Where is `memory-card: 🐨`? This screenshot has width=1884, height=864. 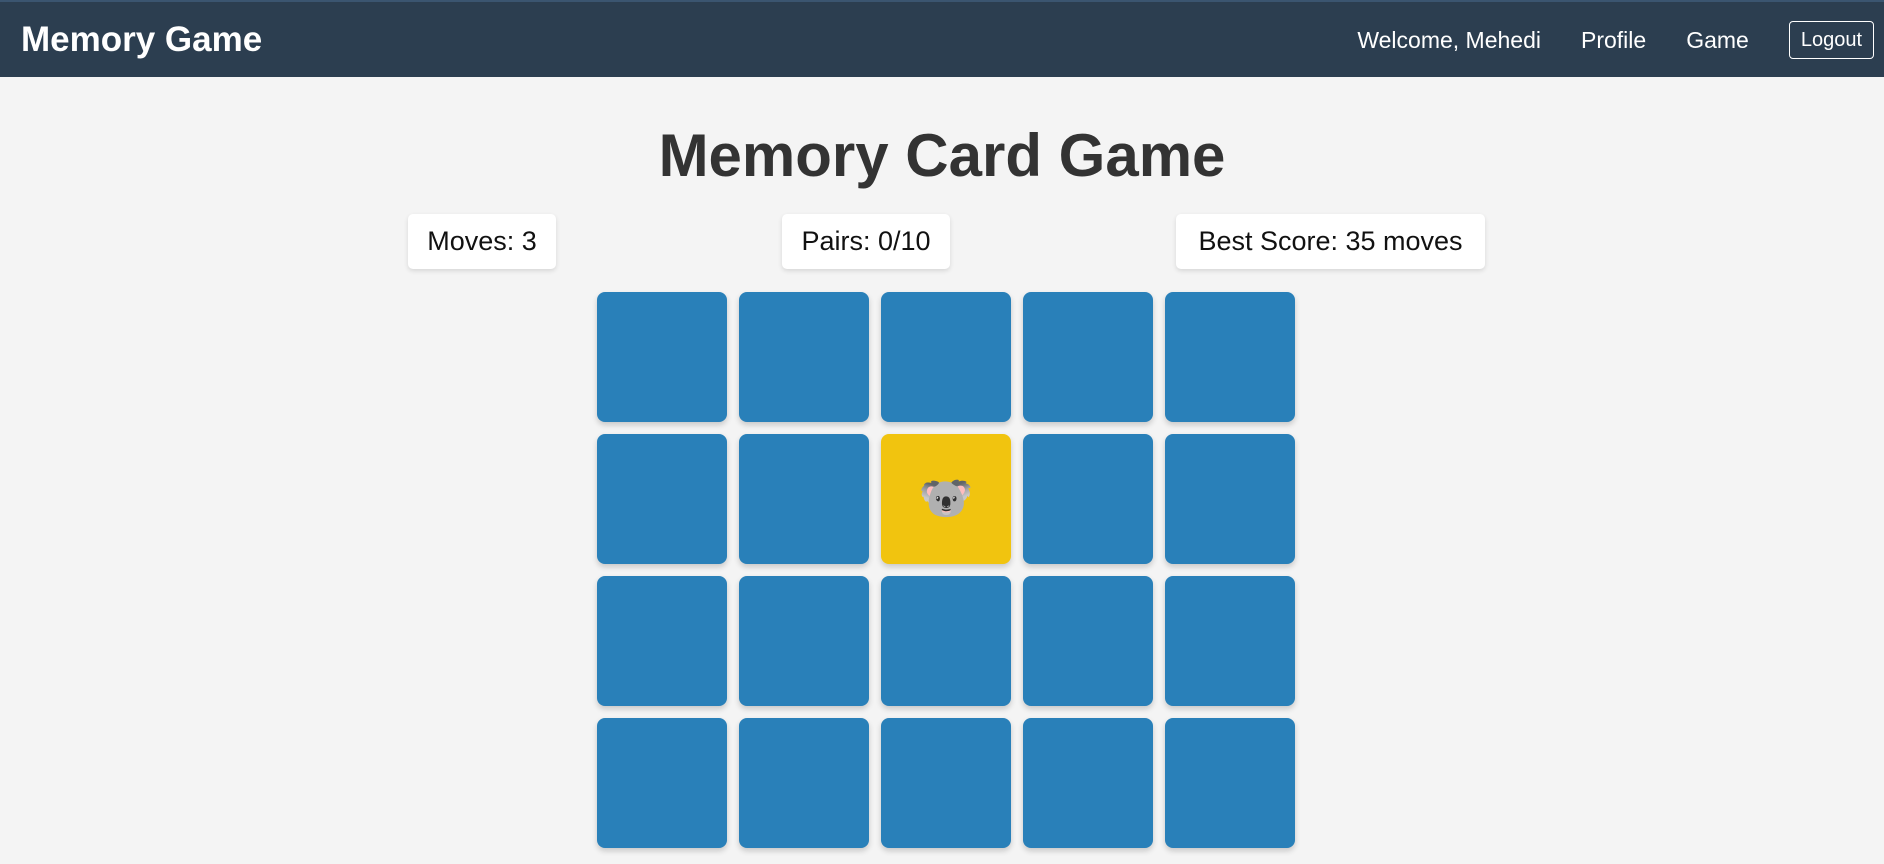
memory-card: 🐨 is located at coordinates (946, 499).